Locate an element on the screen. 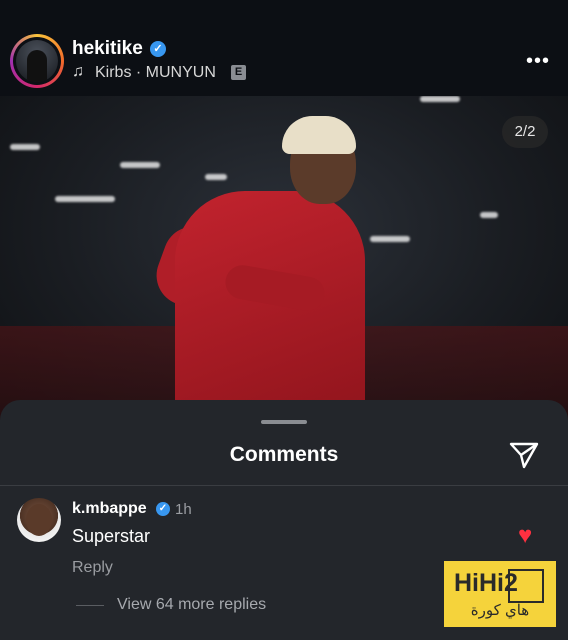  view-more-replies-button: View 64 more replies is located at coordinates (191, 605).